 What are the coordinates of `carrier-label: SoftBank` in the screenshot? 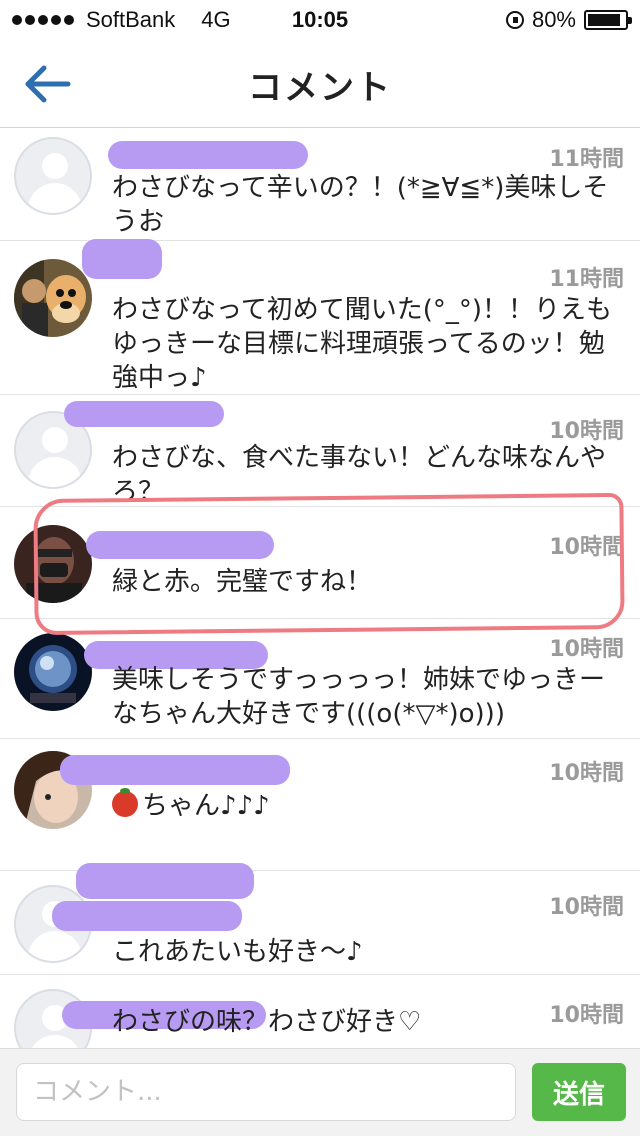 It's located at (131, 19).